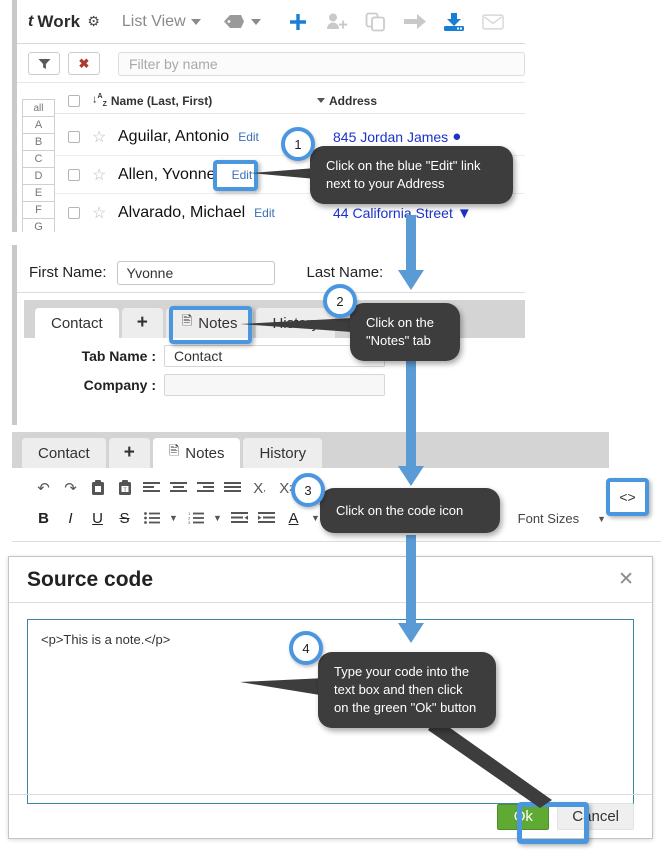 This screenshot has width=661, height=851. What do you see at coordinates (266, 518) in the screenshot?
I see `indent-icon` at bounding box center [266, 518].